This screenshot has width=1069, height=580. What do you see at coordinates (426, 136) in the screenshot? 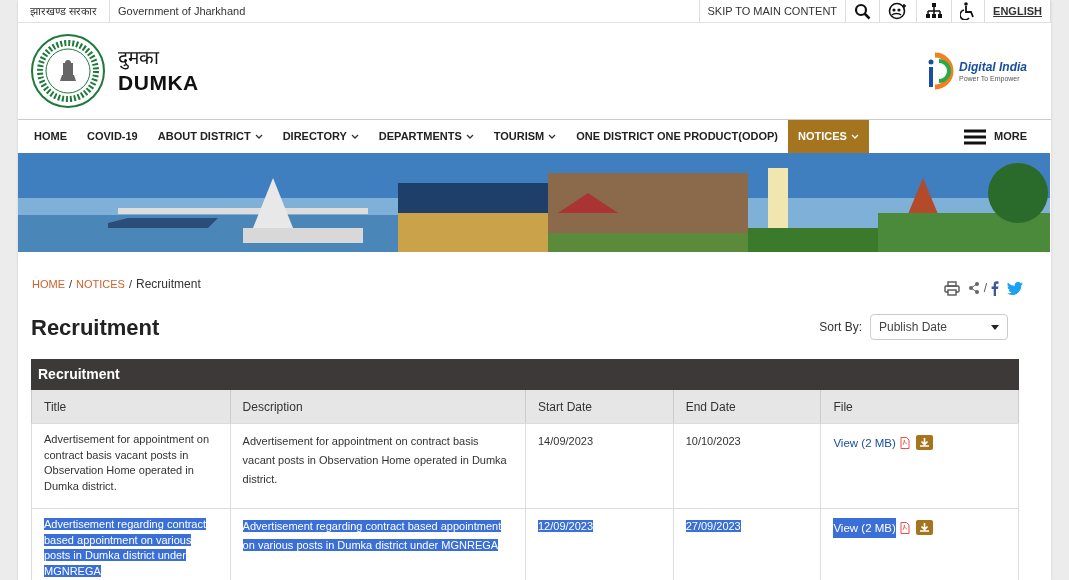
I see `nav-item: DEPARTMENTS` at bounding box center [426, 136].